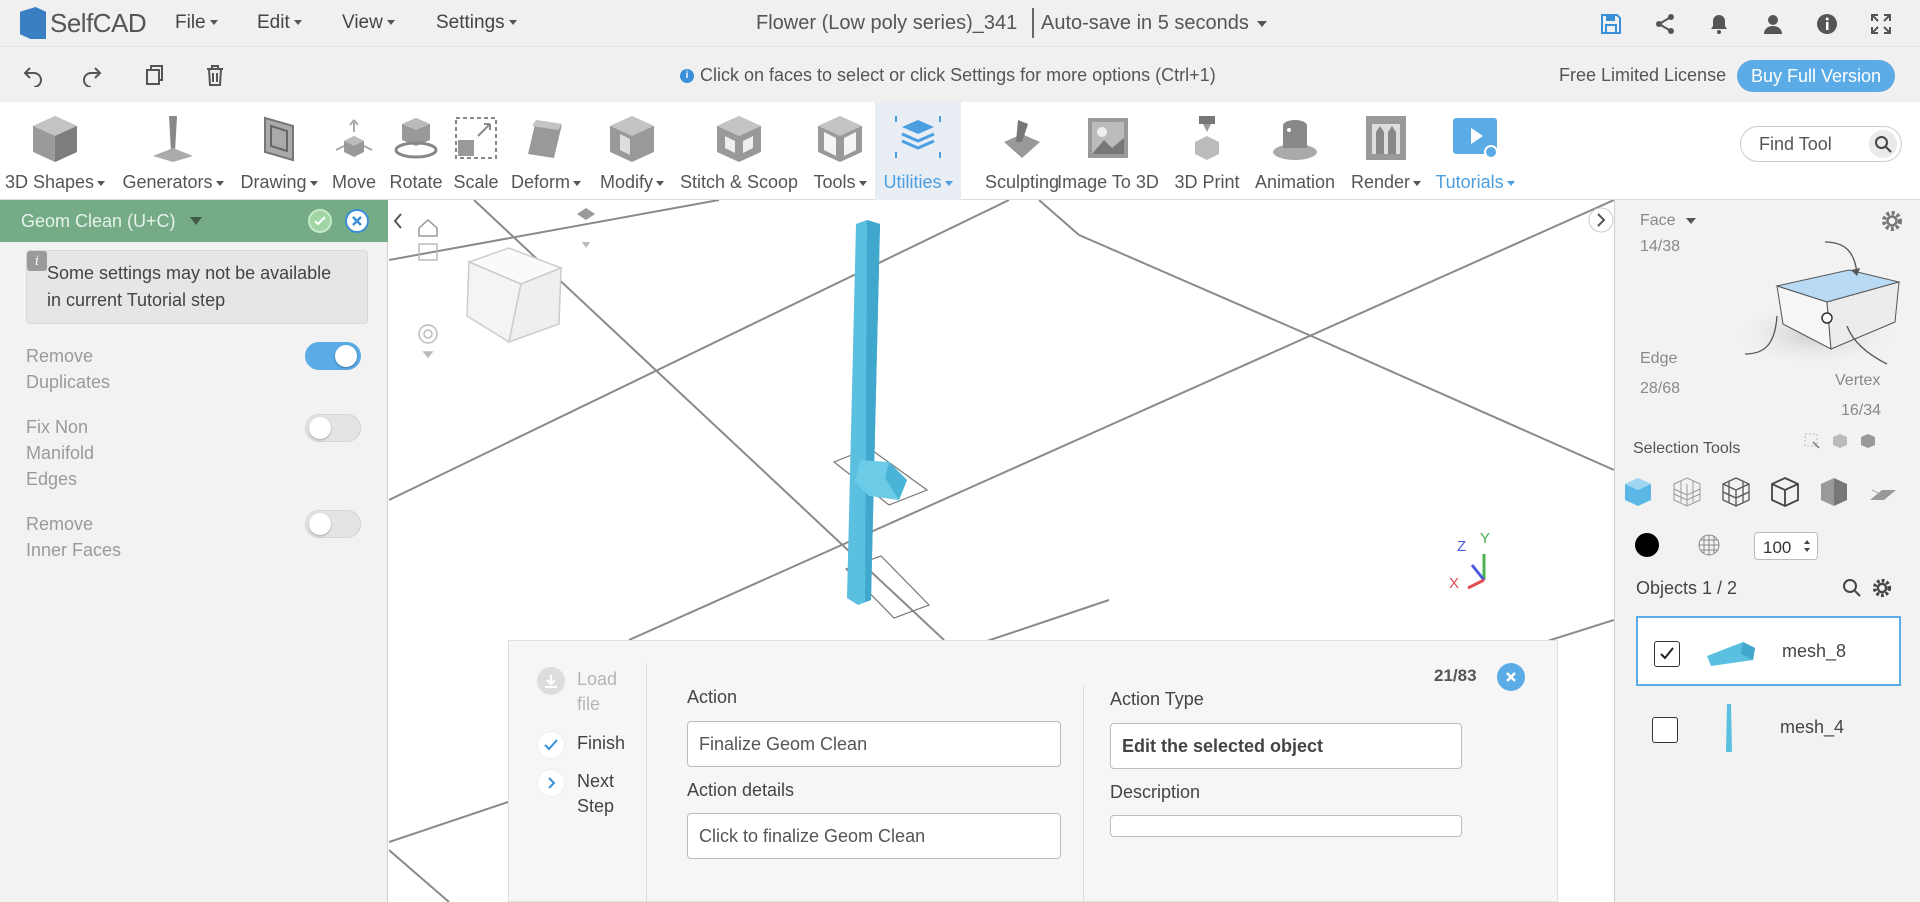 The height and width of the screenshot is (902, 1920). What do you see at coordinates (739, 151) in the screenshot?
I see `tool-stitch-scoop: Stitch & Scoop` at bounding box center [739, 151].